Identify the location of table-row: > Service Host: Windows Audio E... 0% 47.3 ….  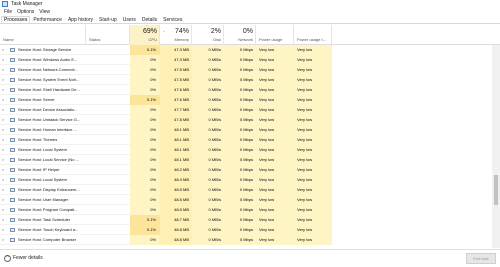
(246, 60).